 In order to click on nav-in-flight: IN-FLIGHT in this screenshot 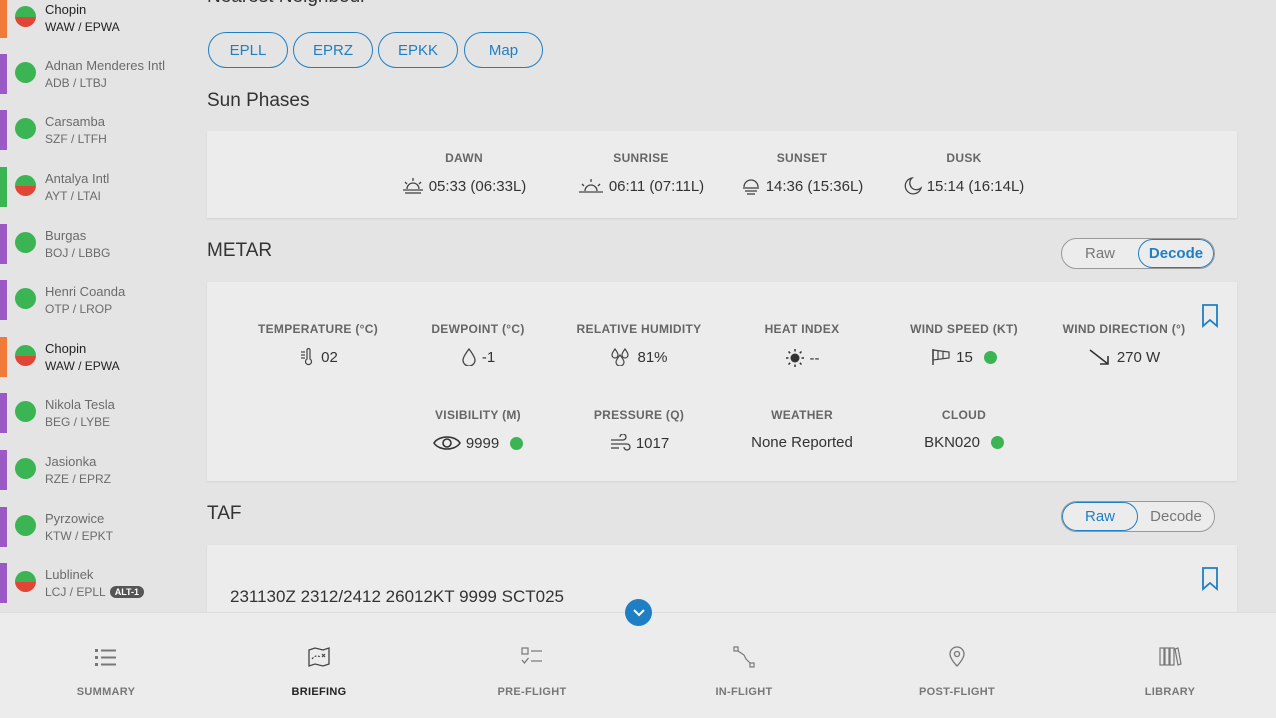, I will do `click(744, 665)`.